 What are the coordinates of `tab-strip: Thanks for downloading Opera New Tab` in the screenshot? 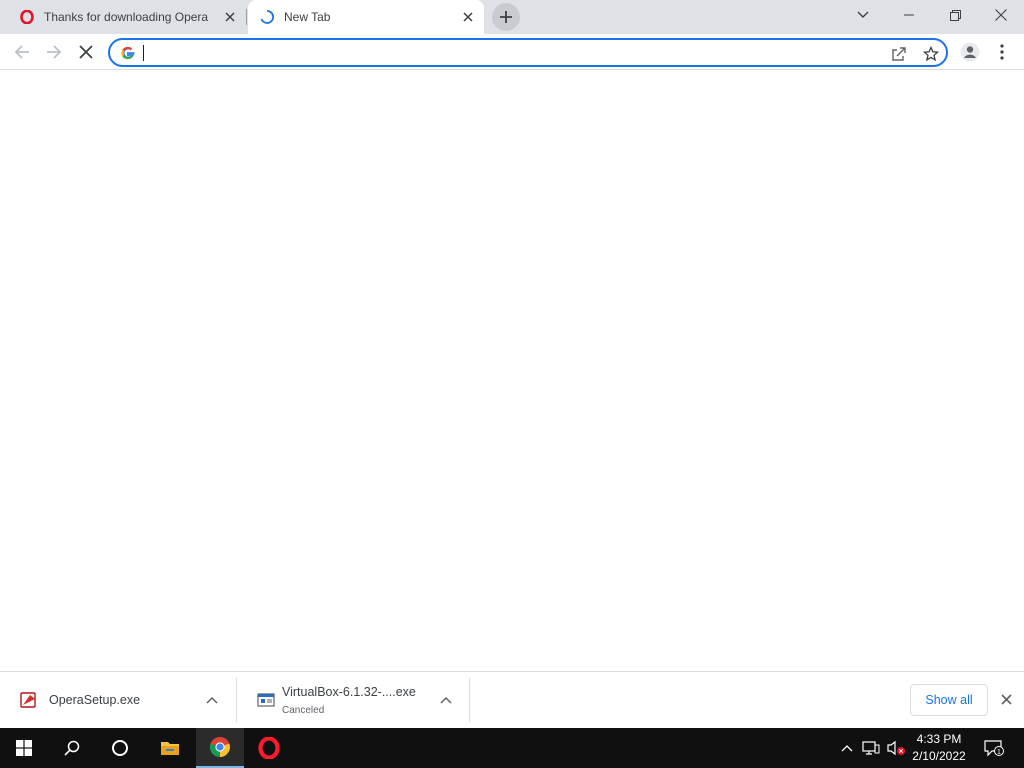 It's located at (512, 17).